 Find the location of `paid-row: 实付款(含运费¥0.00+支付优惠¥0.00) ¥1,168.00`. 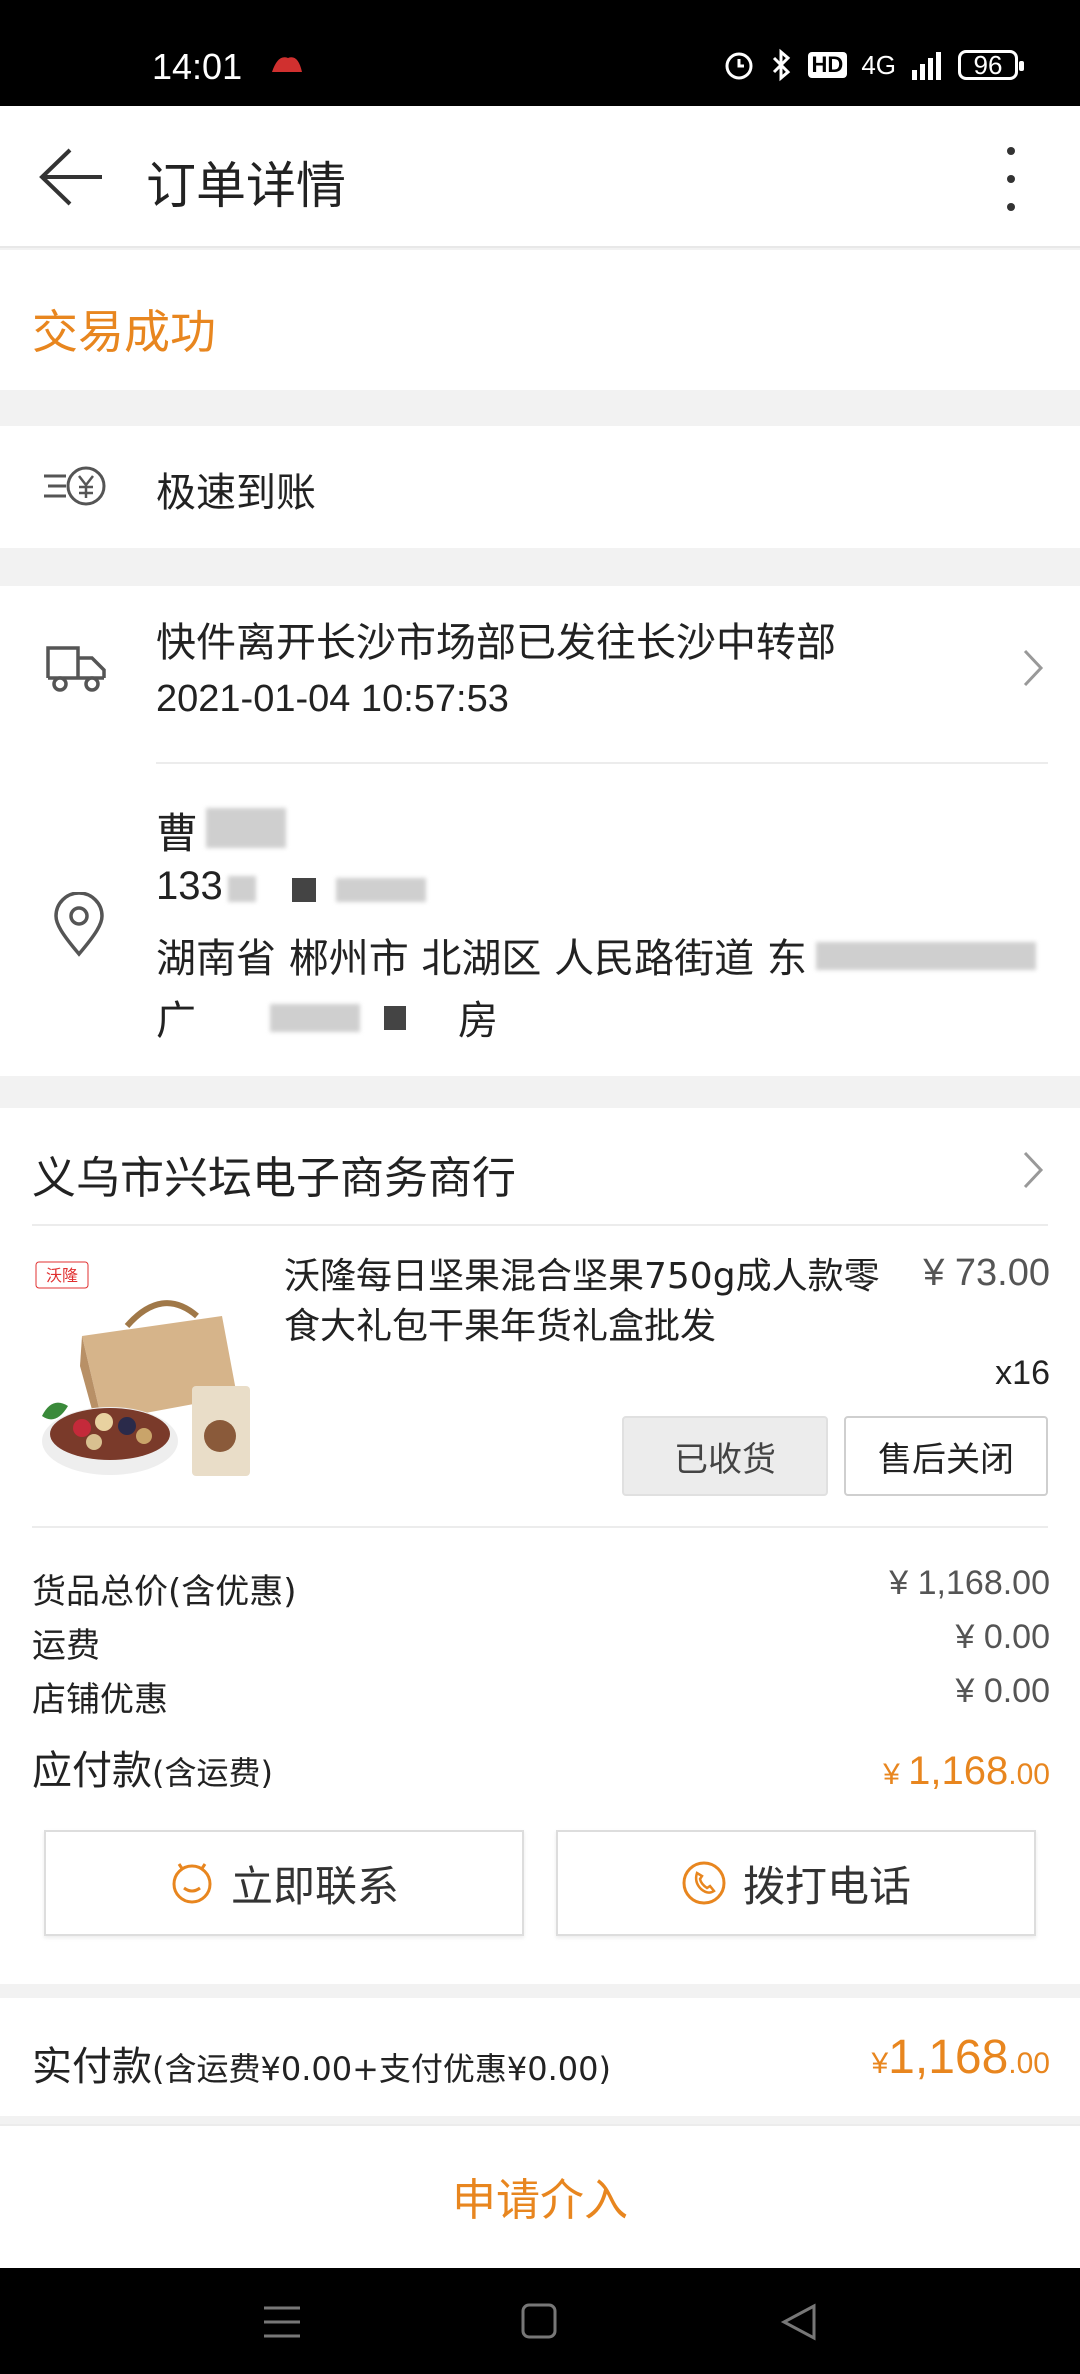

paid-row: 实付款(含运费¥0.00+支付优惠¥0.00) ¥1,168.00 is located at coordinates (540, 2057).